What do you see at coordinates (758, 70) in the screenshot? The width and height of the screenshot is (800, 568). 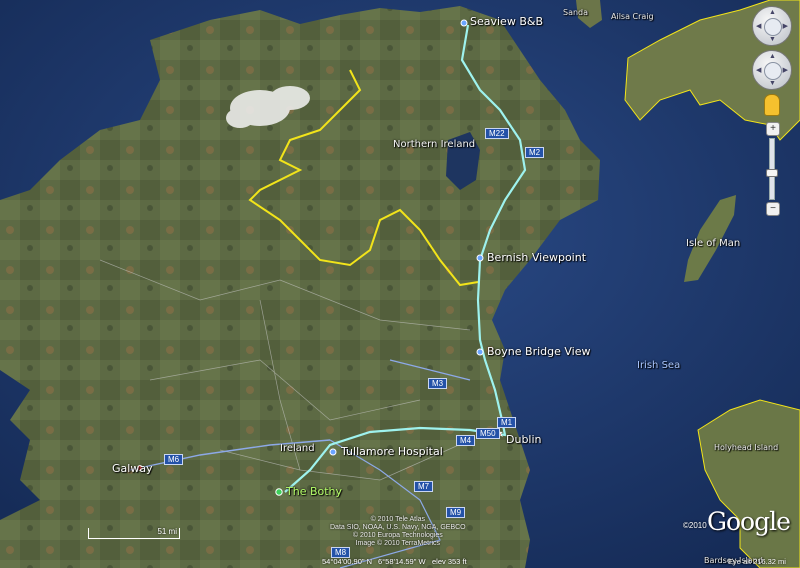 I see `pan-left-icon: ◀` at bounding box center [758, 70].